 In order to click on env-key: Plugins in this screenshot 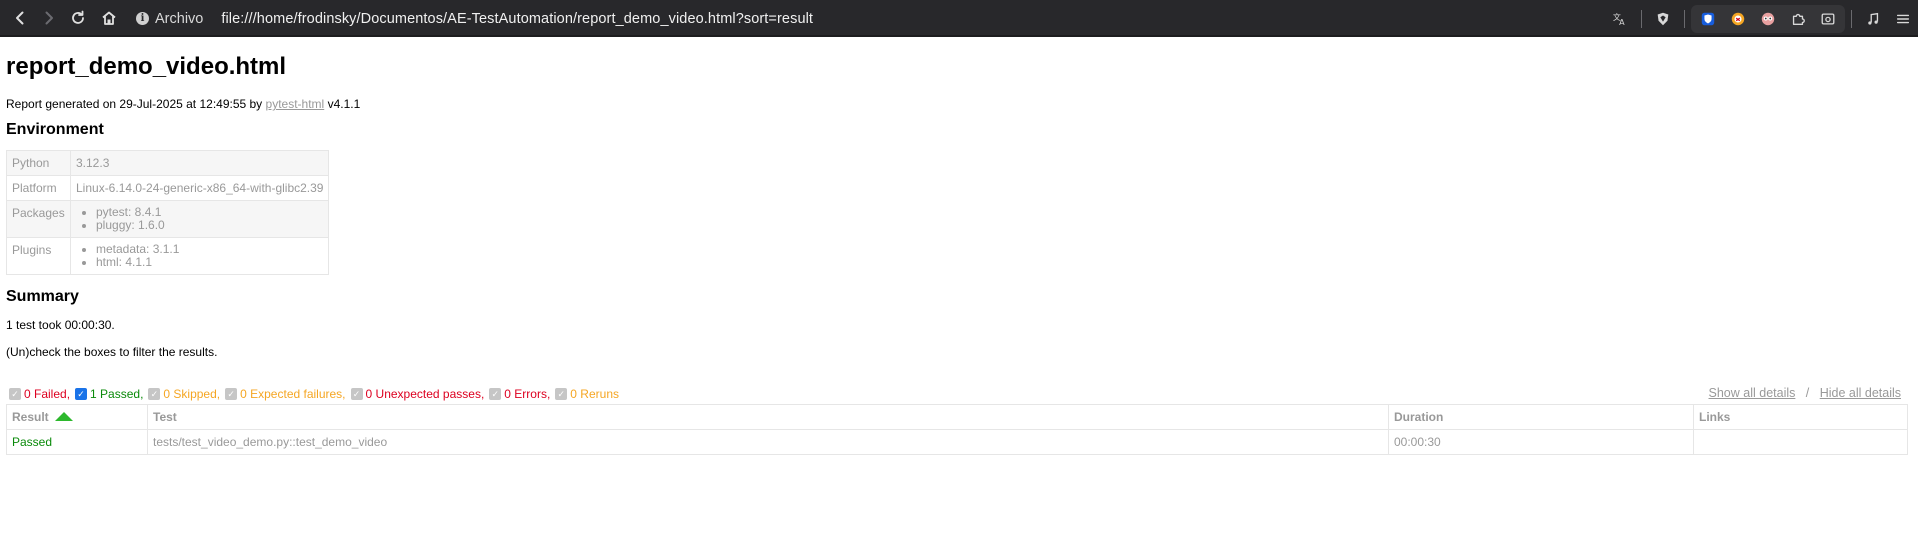, I will do `click(38, 256)`.